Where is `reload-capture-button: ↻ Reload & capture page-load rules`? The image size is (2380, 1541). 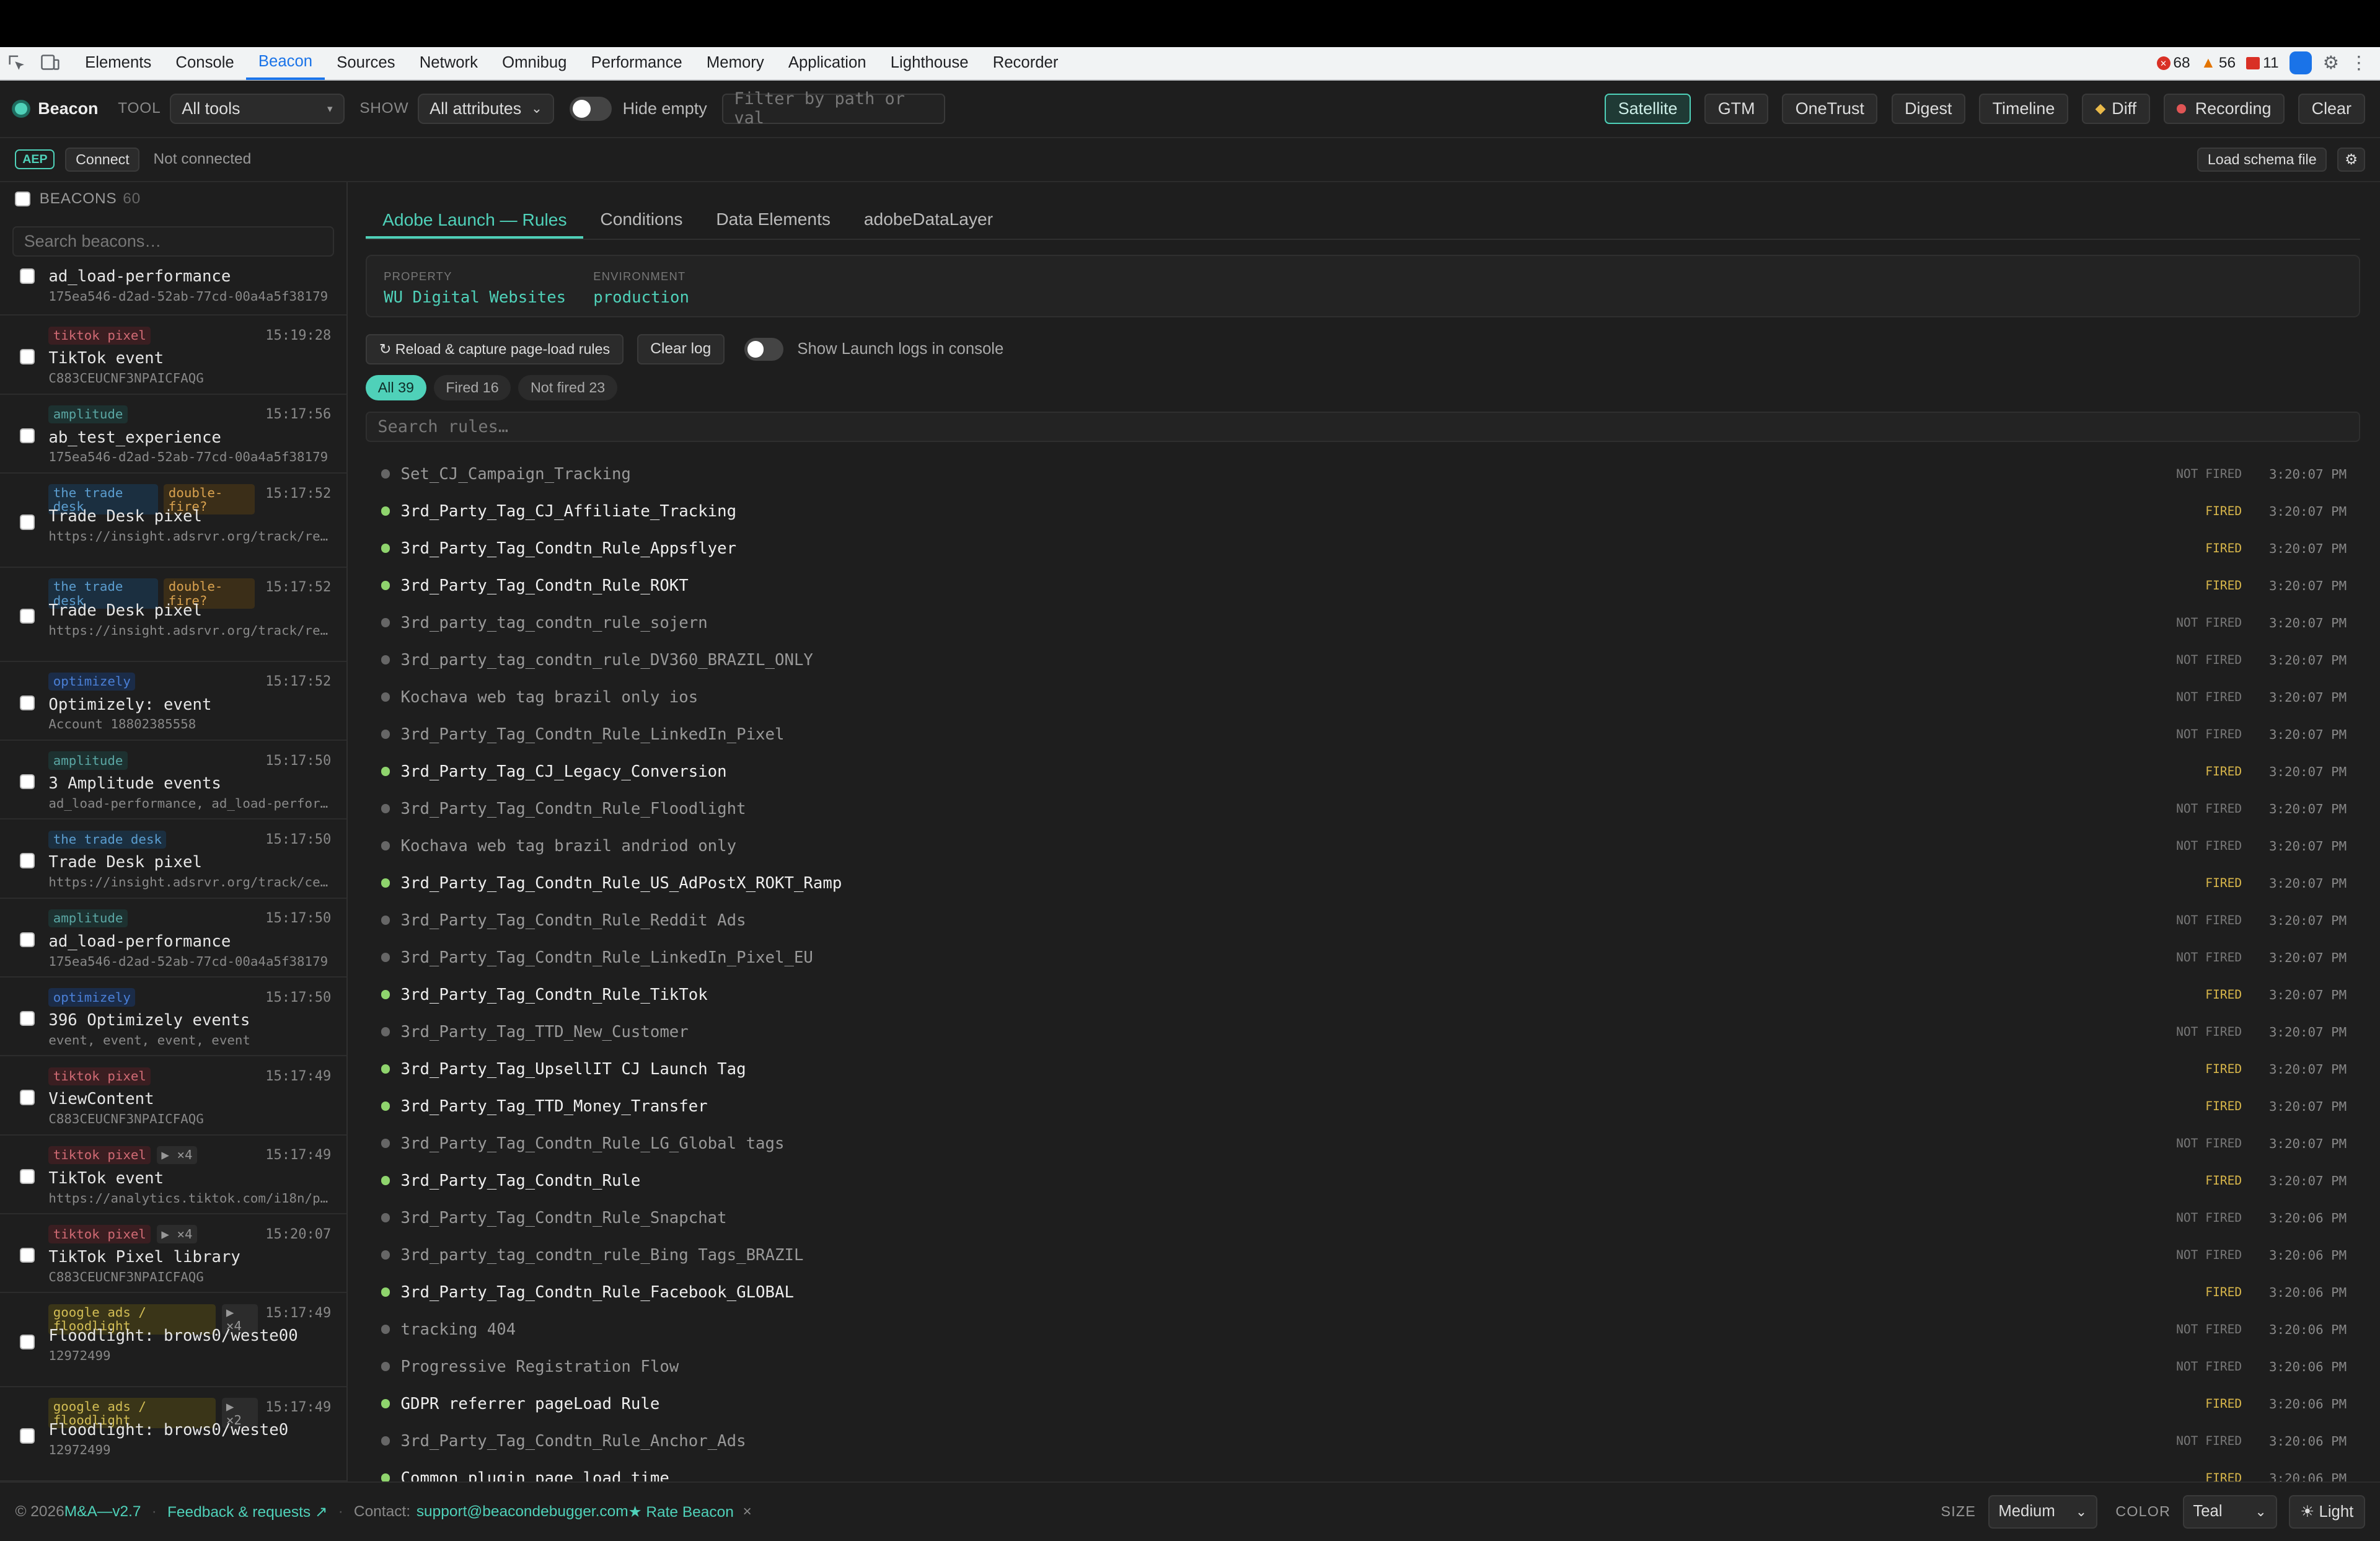
reload-capture-button: ↻ Reload & capture page-load rules is located at coordinates (495, 348).